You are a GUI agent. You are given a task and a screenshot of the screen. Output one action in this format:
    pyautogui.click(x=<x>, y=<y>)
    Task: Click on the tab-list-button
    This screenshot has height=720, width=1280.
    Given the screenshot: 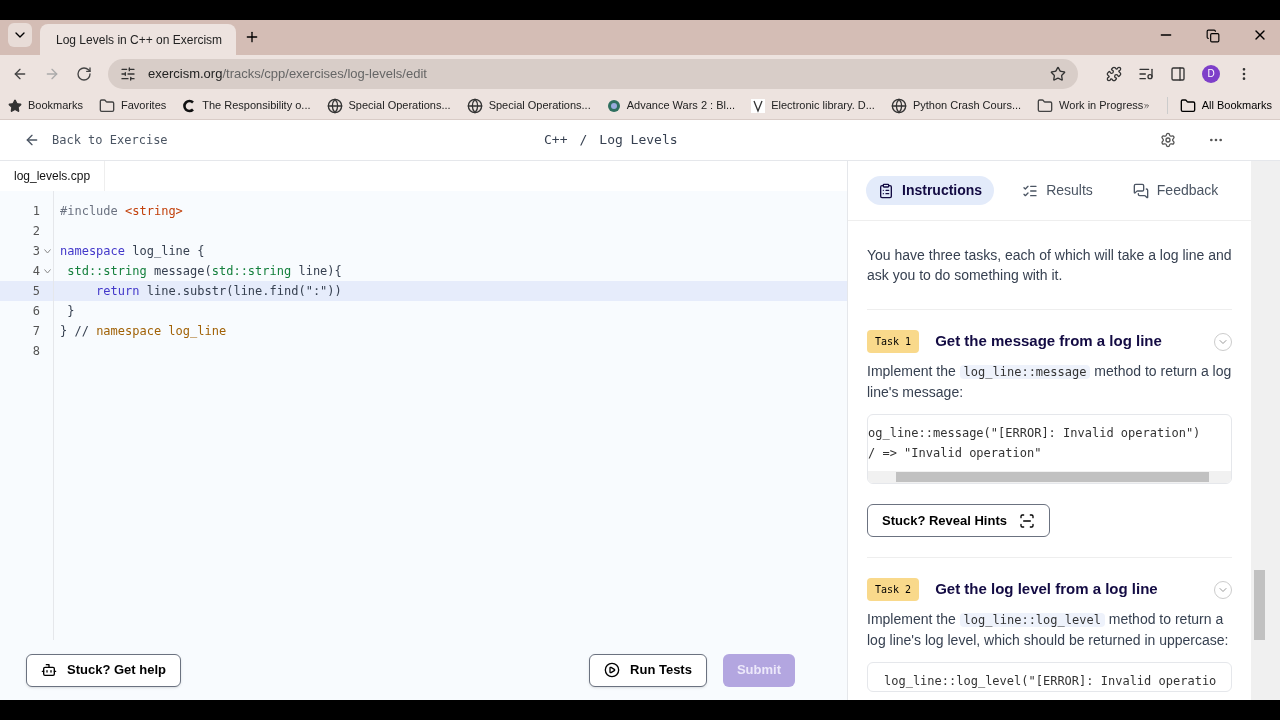 What is the action you would take?
    pyautogui.click(x=20, y=35)
    